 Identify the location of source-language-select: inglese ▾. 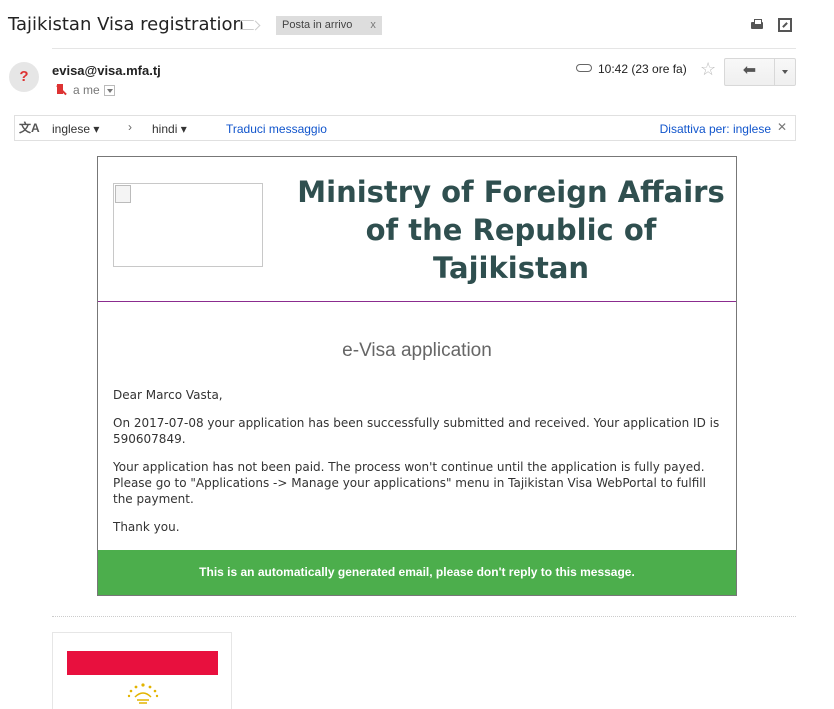
(75, 129).